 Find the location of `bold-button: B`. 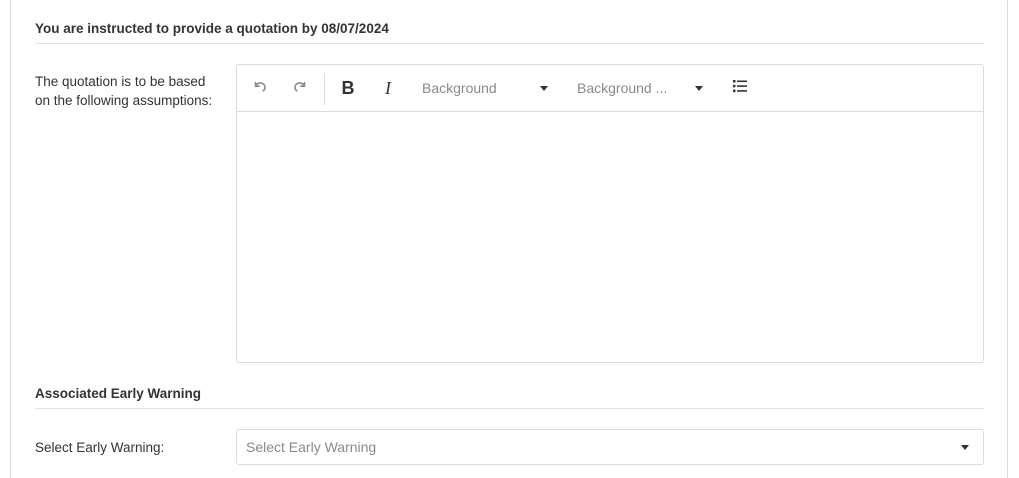

bold-button: B is located at coordinates (348, 88).